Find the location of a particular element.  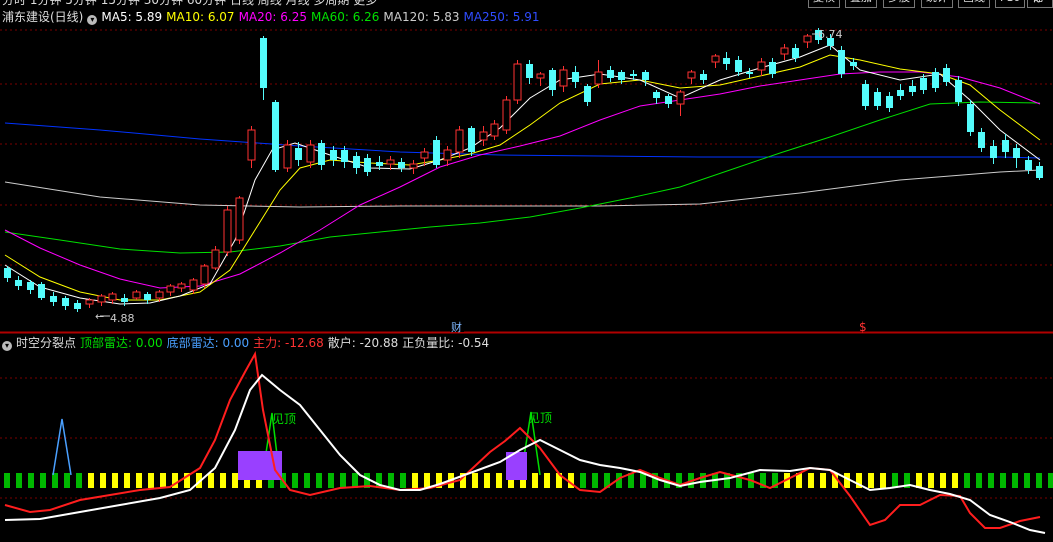

ma120-line is located at coordinates (522, 188).